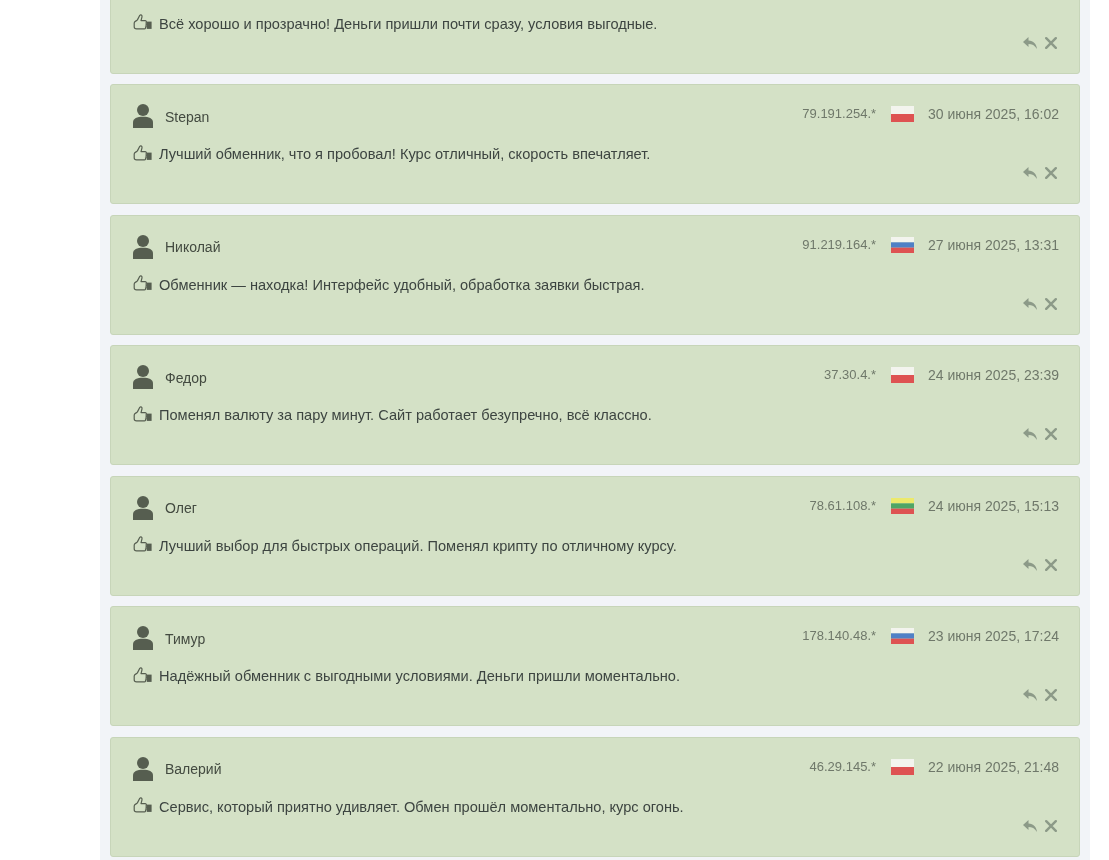  What do you see at coordinates (186, 377) in the screenshot?
I see `author-name: Федор` at bounding box center [186, 377].